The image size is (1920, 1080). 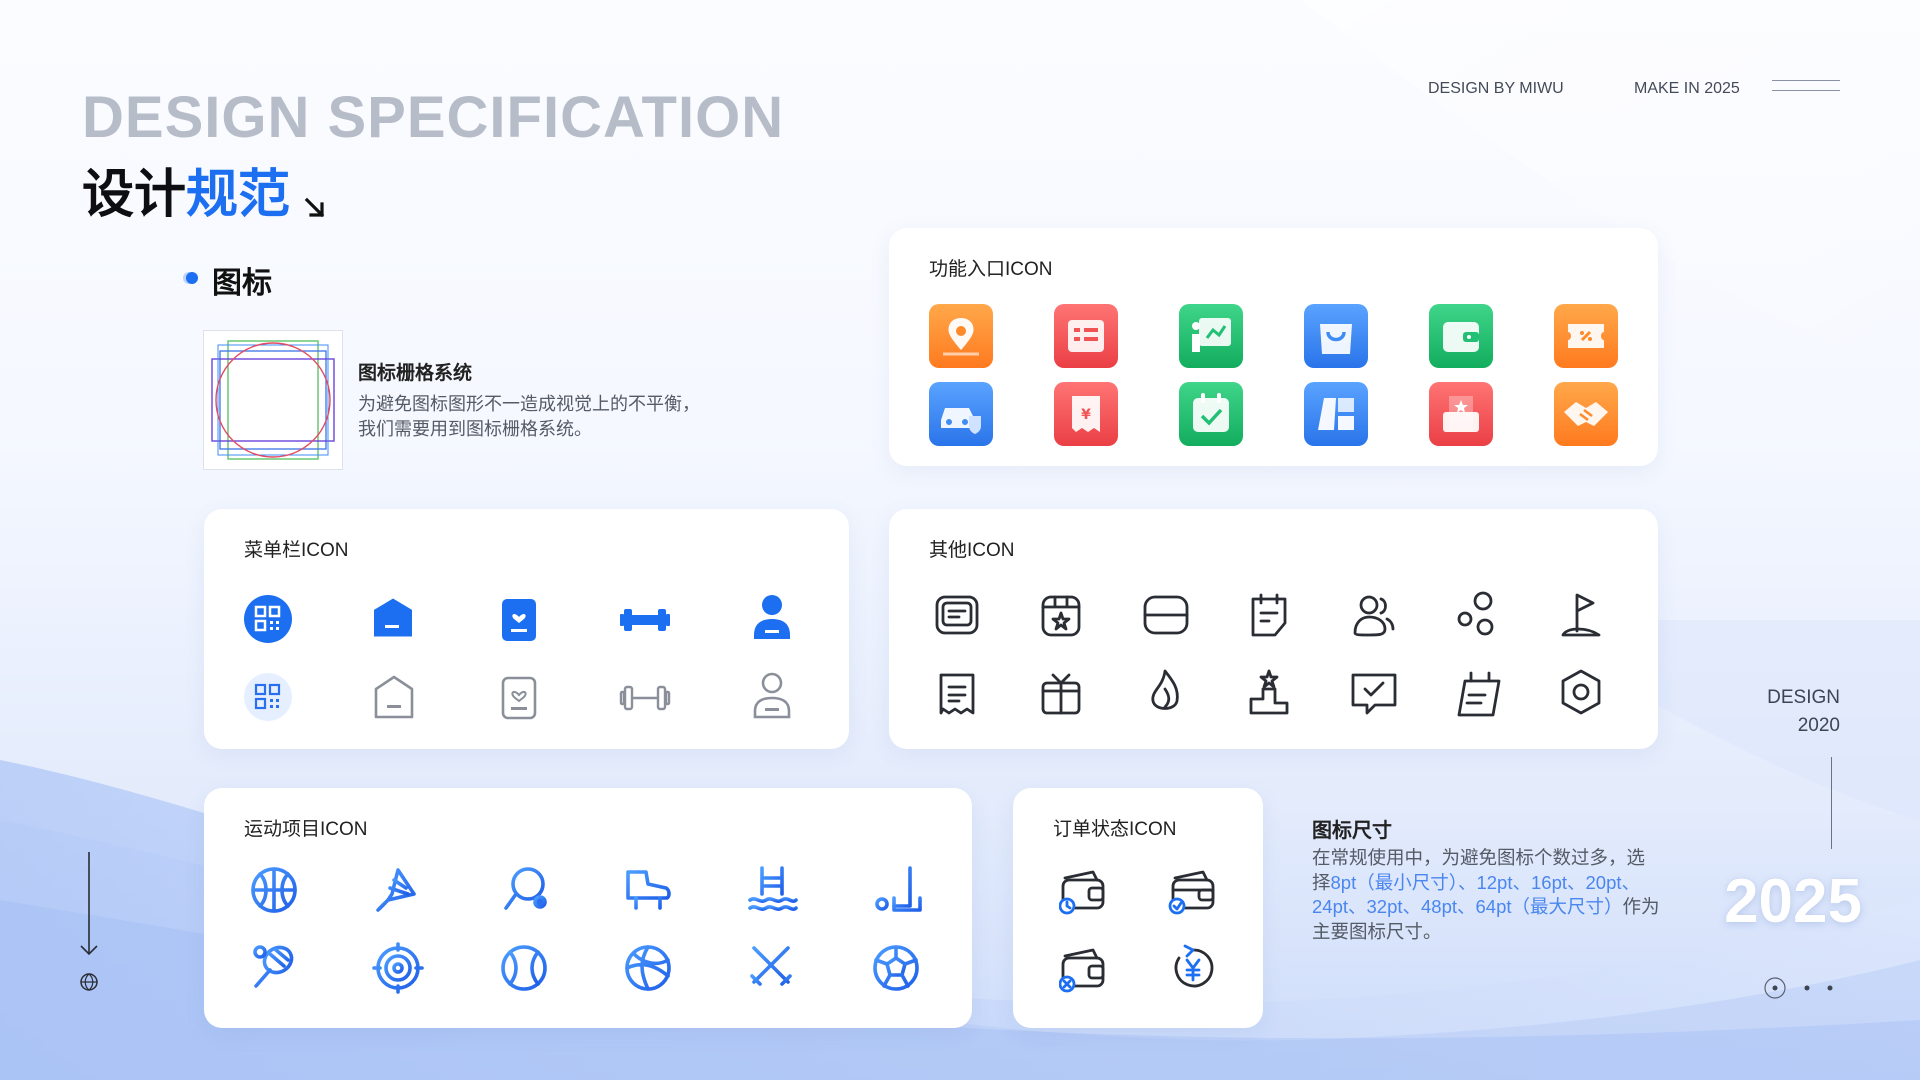 What do you see at coordinates (1790, 712) in the screenshot?
I see `side-design-label: DESIGN 2020` at bounding box center [1790, 712].